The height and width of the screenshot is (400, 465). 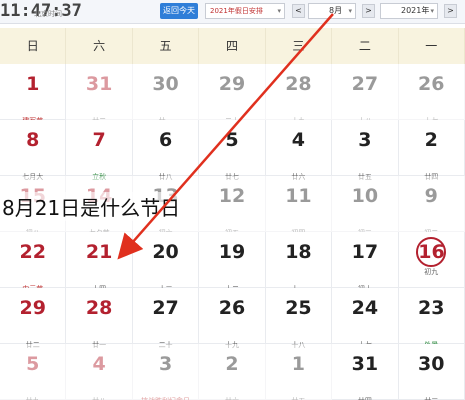 I want to click on day-cell: 7 立秋, so click(x=99, y=150).